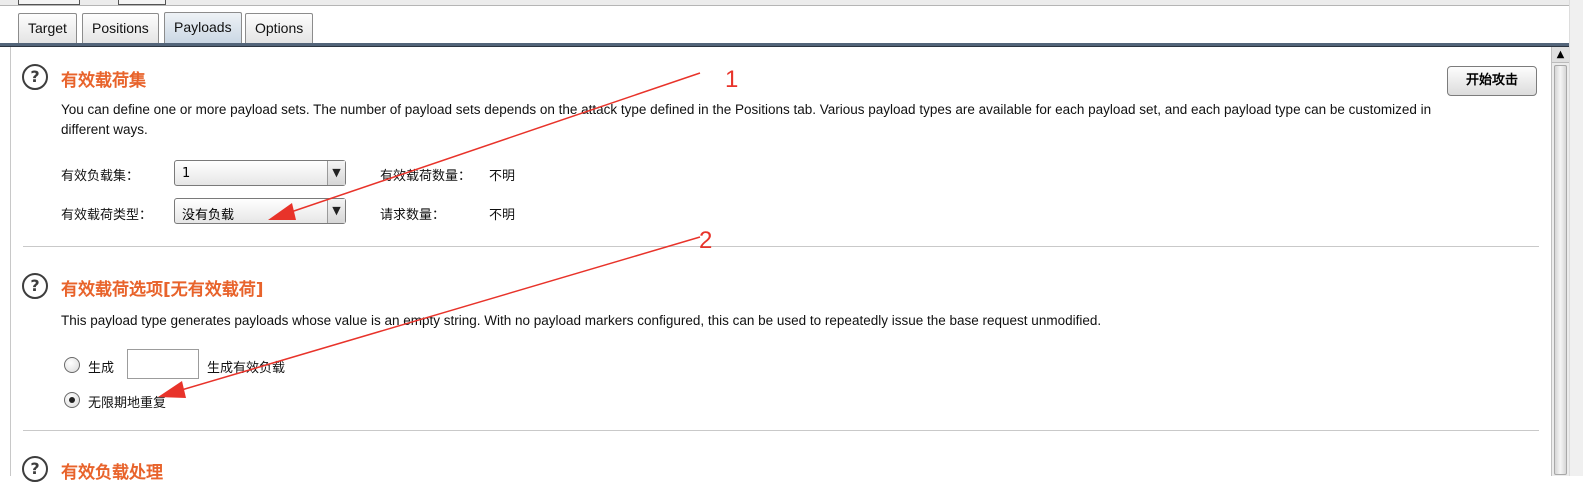 Image resolution: width=1583 pixels, height=483 pixels. Describe the element at coordinates (706, 240) in the screenshot. I see `annotation-label-2: 2` at that location.